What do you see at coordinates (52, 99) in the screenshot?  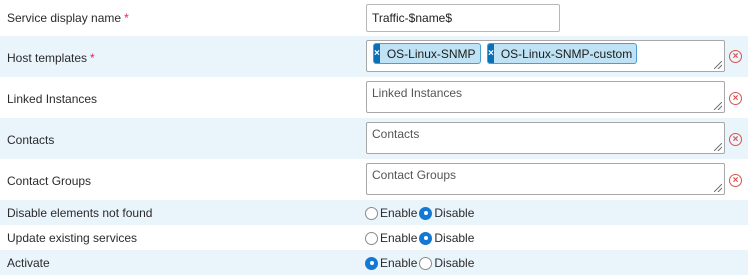 I see `linked-instances-label: Linked Instances` at bounding box center [52, 99].